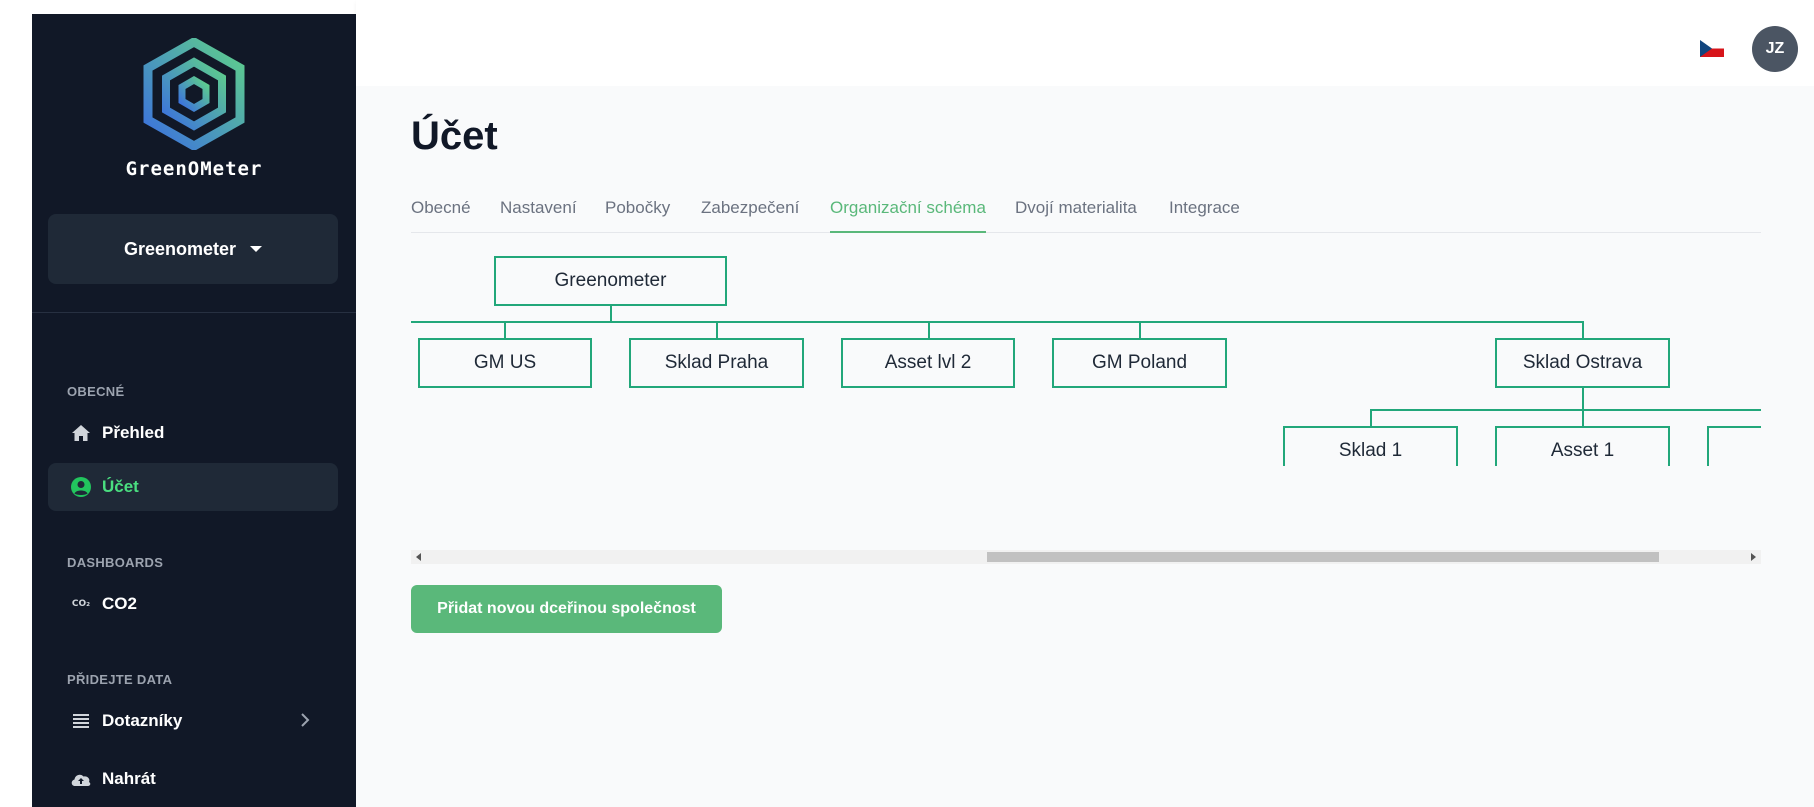 The height and width of the screenshot is (807, 1814). What do you see at coordinates (96, 391) in the screenshot?
I see `section-title-general: OBECNÉ` at bounding box center [96, 391].